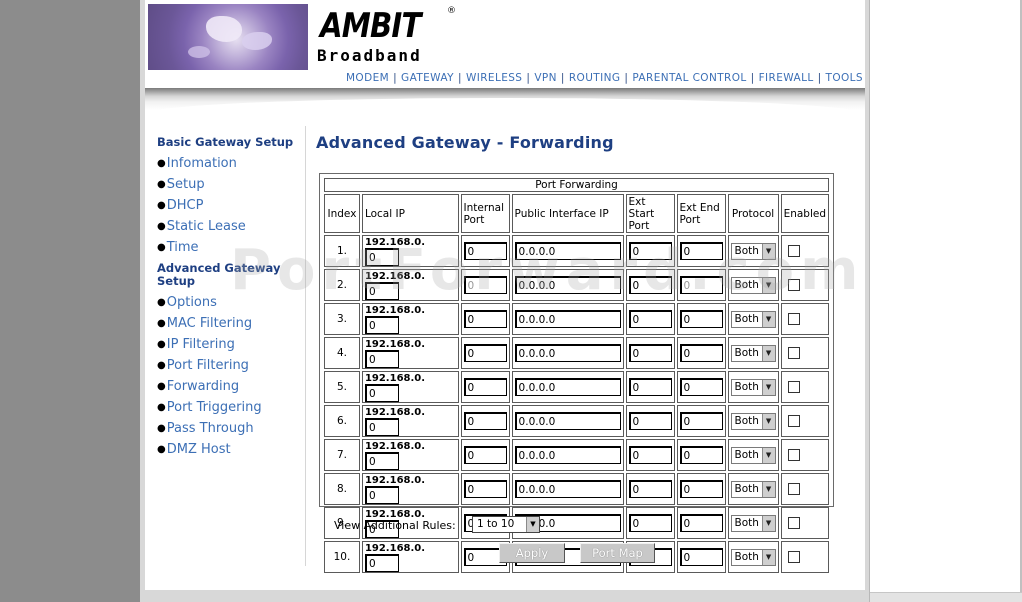  Describe the element at coordinates (232, 302) in the screenshot. I see `sidebar-item: ●Options` at that location.